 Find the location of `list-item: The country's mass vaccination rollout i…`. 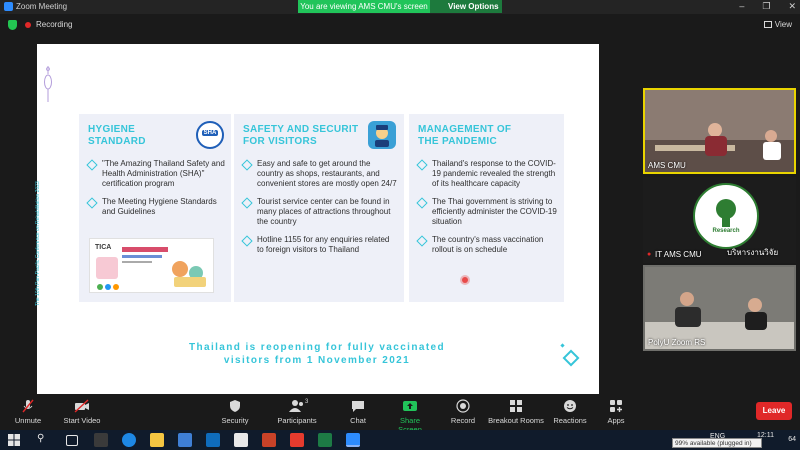

list-item: The country's mass vaccination rollout i… is located at coordinates (488, 245).